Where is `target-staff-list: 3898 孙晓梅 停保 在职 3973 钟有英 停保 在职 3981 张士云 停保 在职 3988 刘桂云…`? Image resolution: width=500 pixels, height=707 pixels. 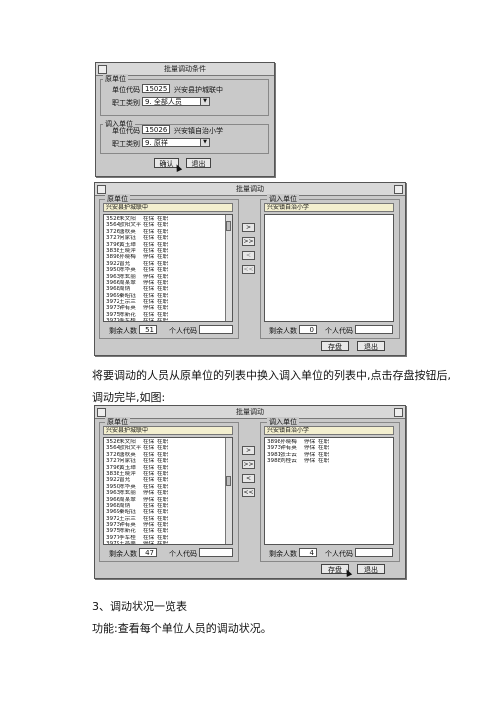
target-staff-list: 3898 孙晓梅 停保 在职 3973 钟有英 停保 在职 3981 张士云 停保 在职 3988 刘桂云… is located at coordinates (329, 491).